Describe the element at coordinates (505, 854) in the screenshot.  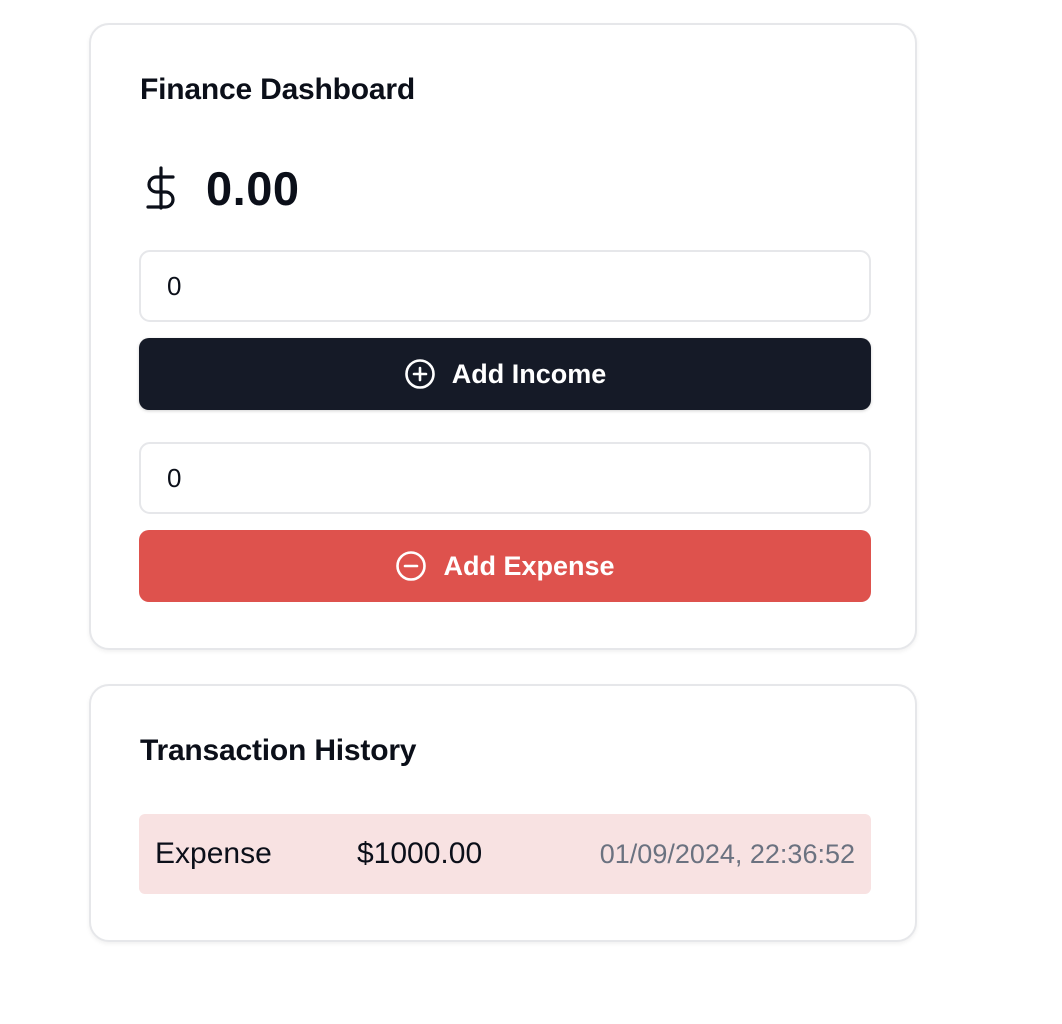
I see `transaction-row: Expense $1000.00 01/09/2024, 22:36:52` at that location.